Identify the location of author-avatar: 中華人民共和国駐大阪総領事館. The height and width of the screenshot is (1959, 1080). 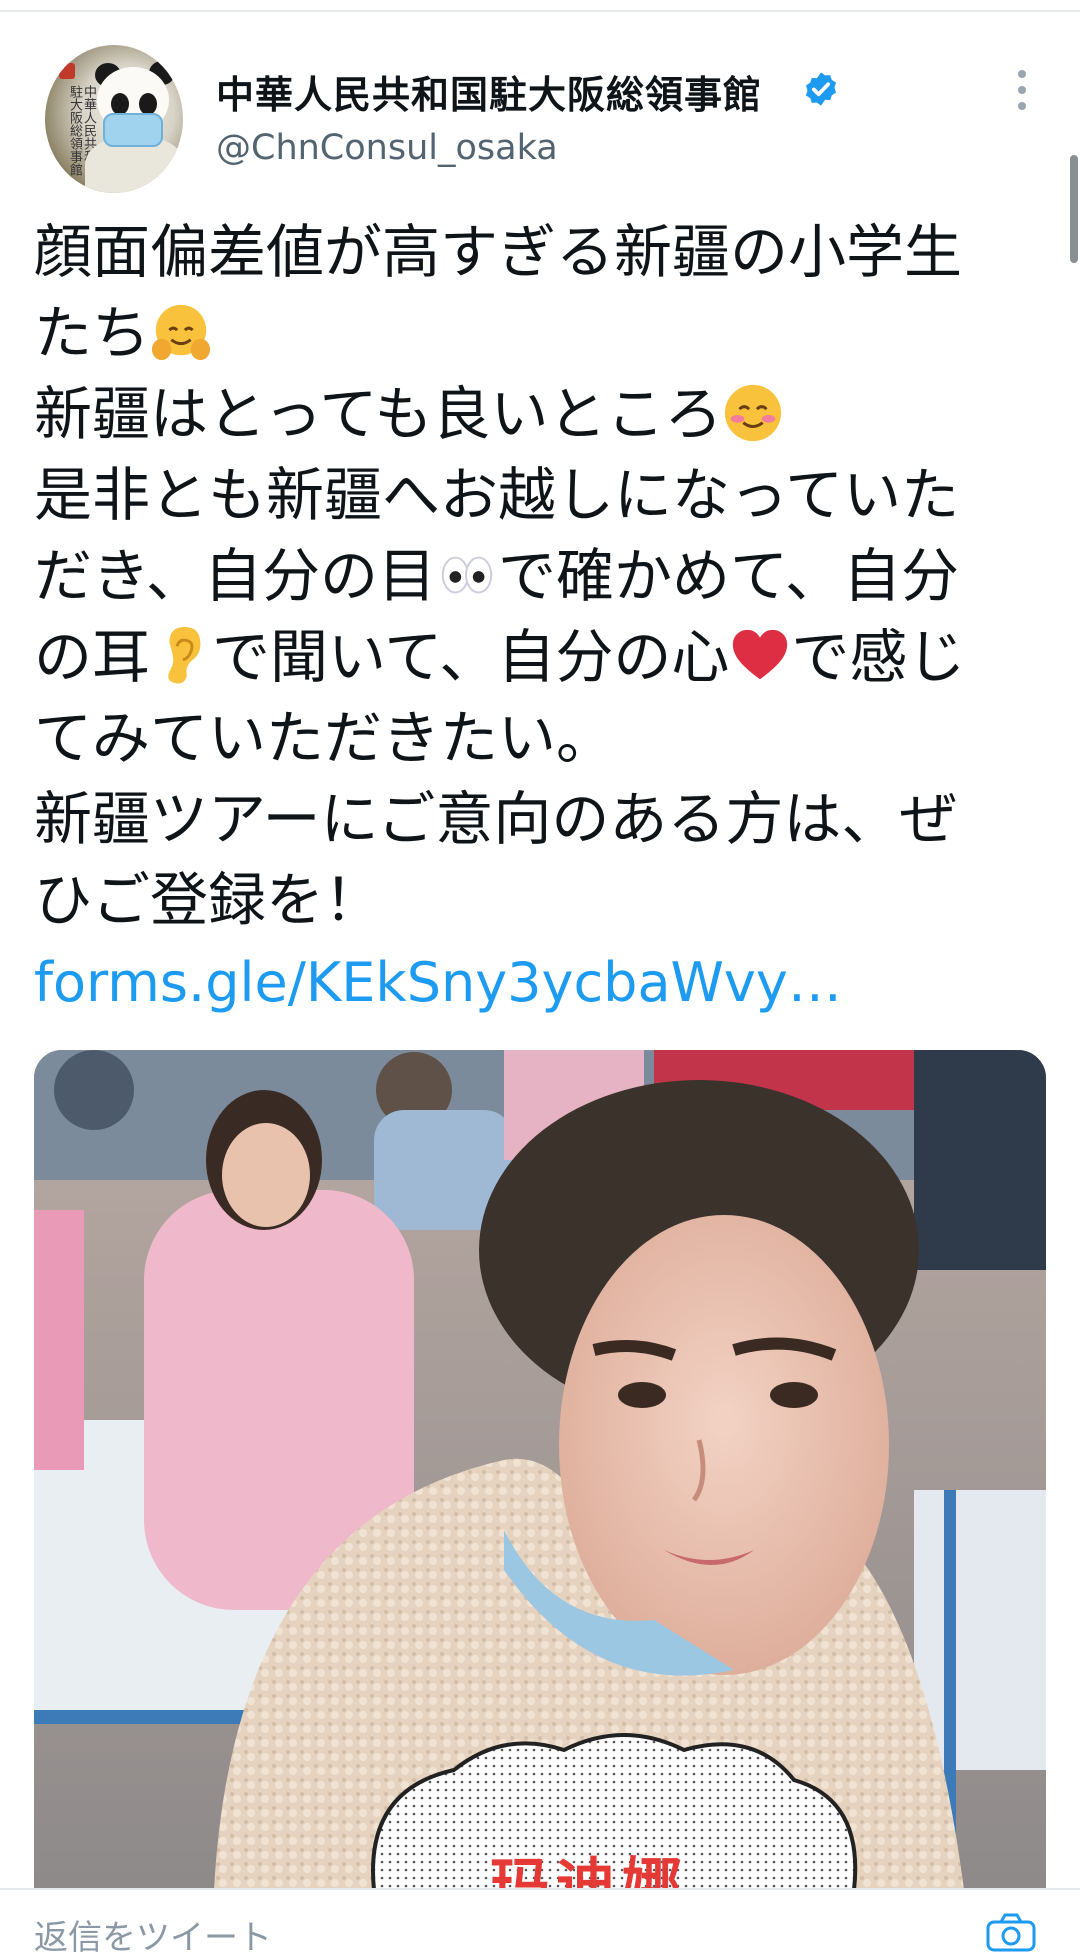
(114, 119).